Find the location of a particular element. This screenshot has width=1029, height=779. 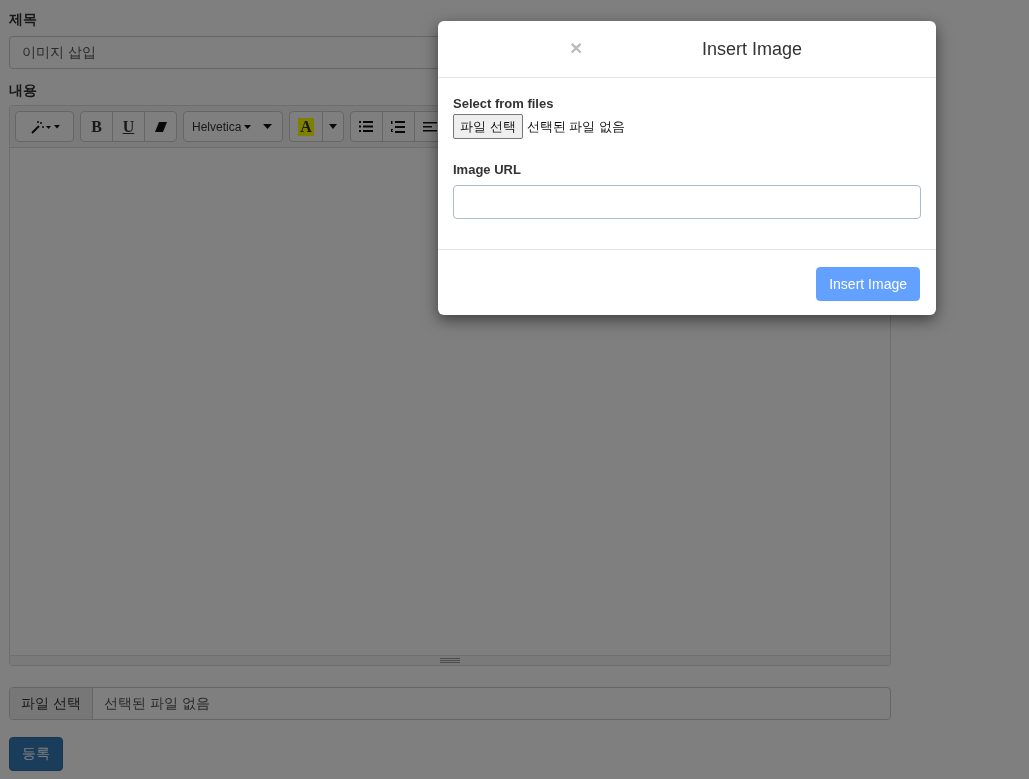

field-label: 내용 is located at coordinates (23, 90).